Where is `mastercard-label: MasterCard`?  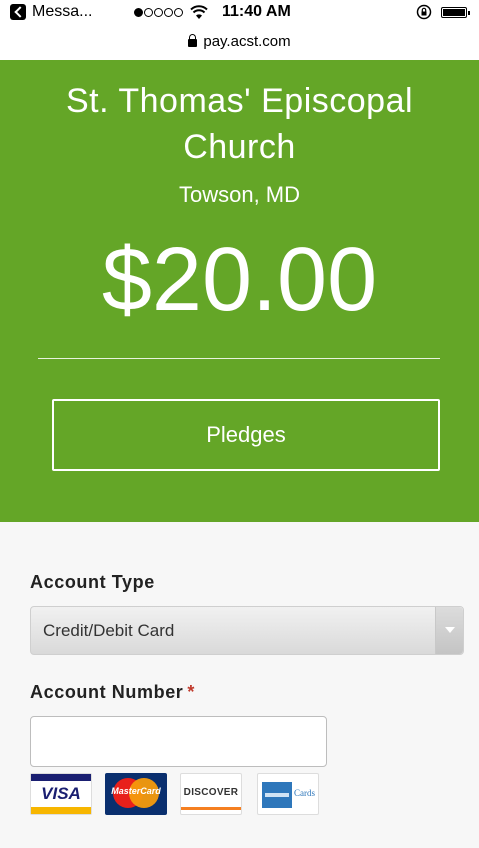 mastercard-label: MasterCard is located at coordinates (136, 791).